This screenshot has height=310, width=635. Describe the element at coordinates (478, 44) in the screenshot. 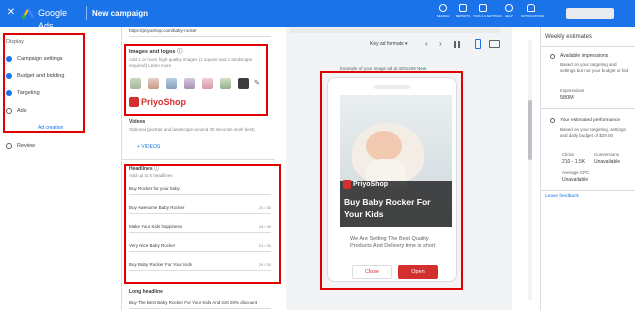

I see `mobile-device-icon` at that location.